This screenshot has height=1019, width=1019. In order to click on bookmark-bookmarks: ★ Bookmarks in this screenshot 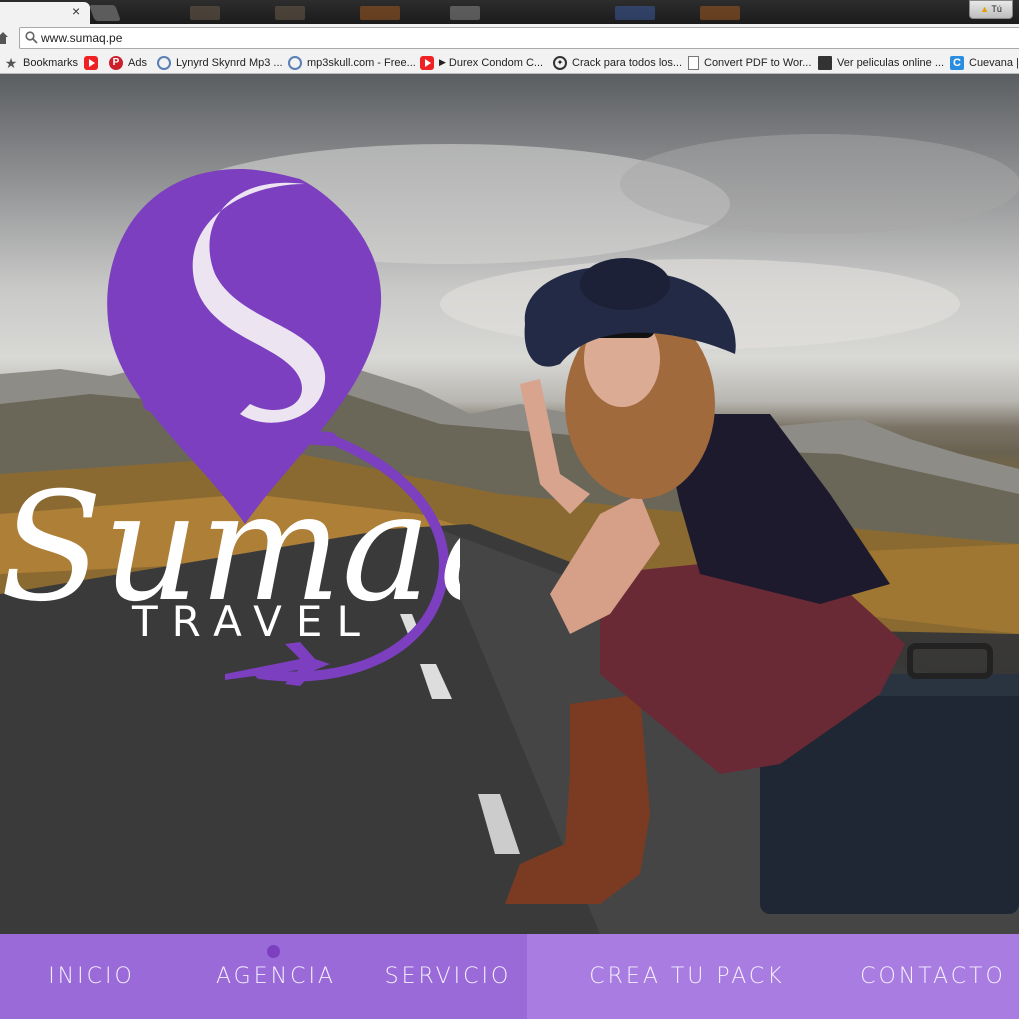, I will do `click(41, 62)`.